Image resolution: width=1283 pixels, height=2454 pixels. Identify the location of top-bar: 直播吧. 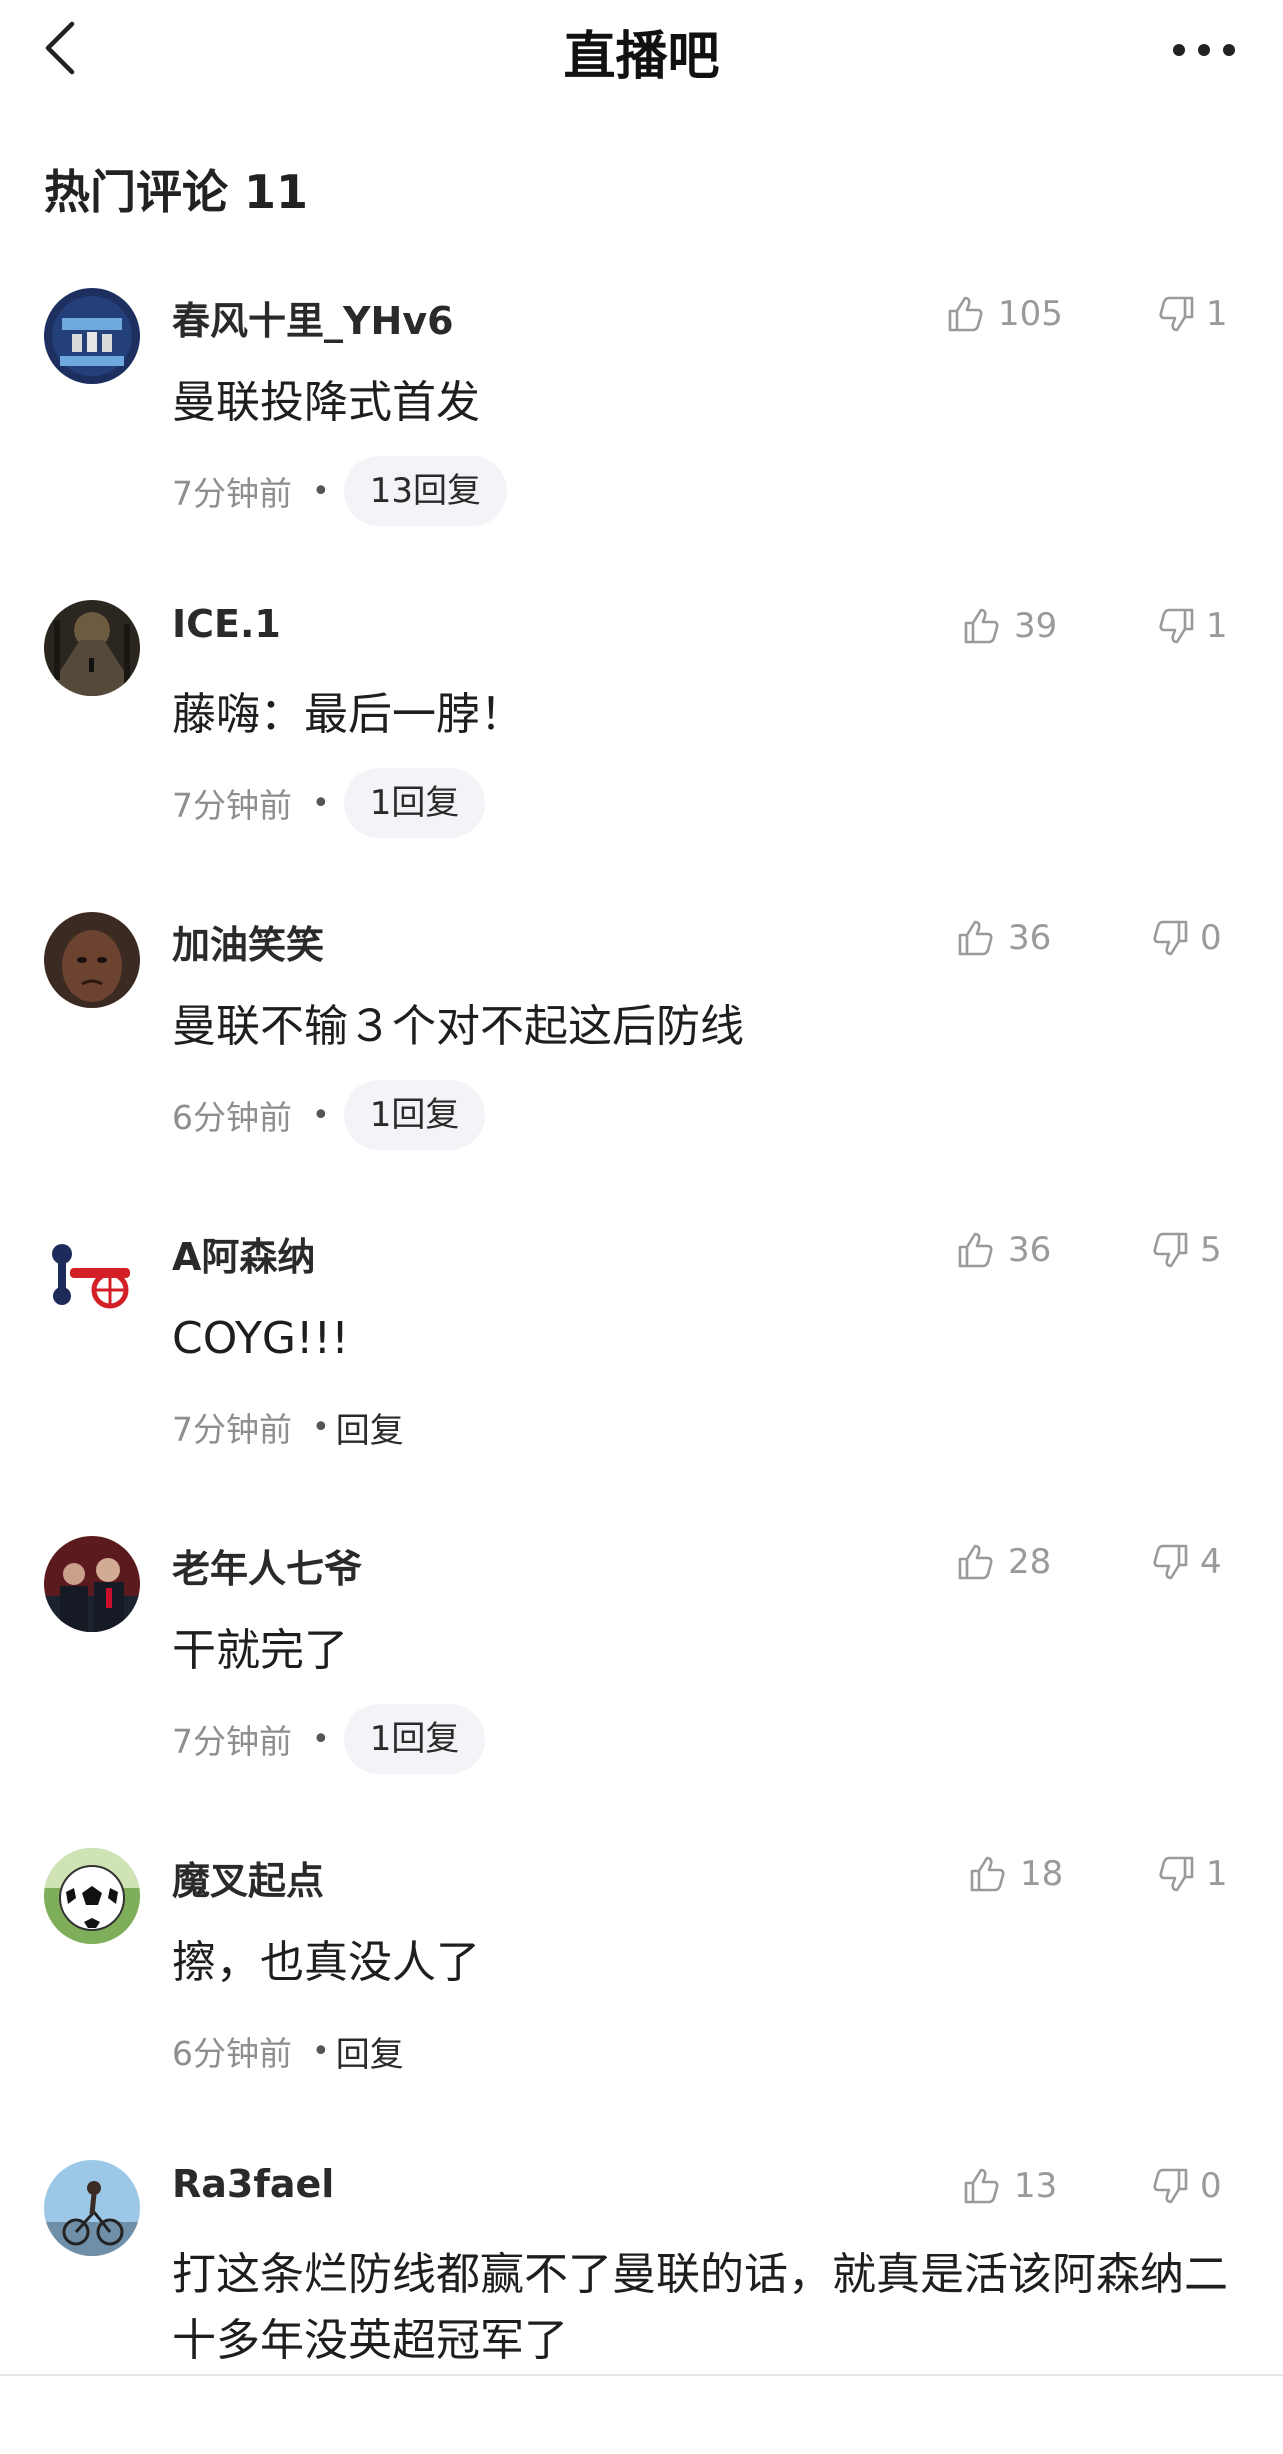
(641, 50).